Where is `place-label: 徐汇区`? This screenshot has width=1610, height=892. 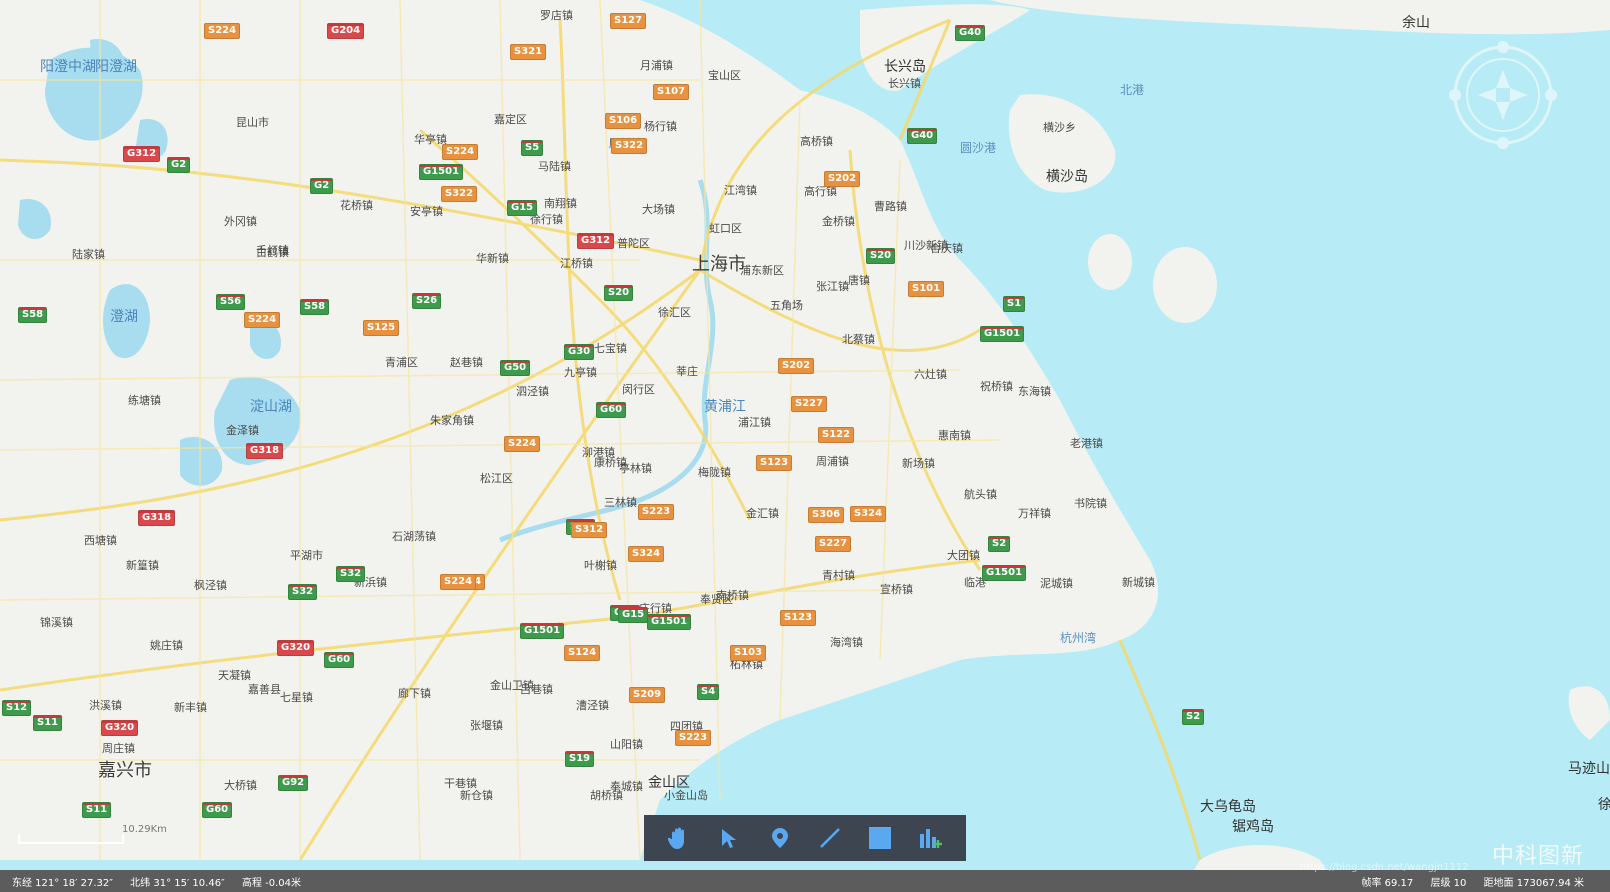
place-label: 徐汇区 is located at coordinates (674, 312).